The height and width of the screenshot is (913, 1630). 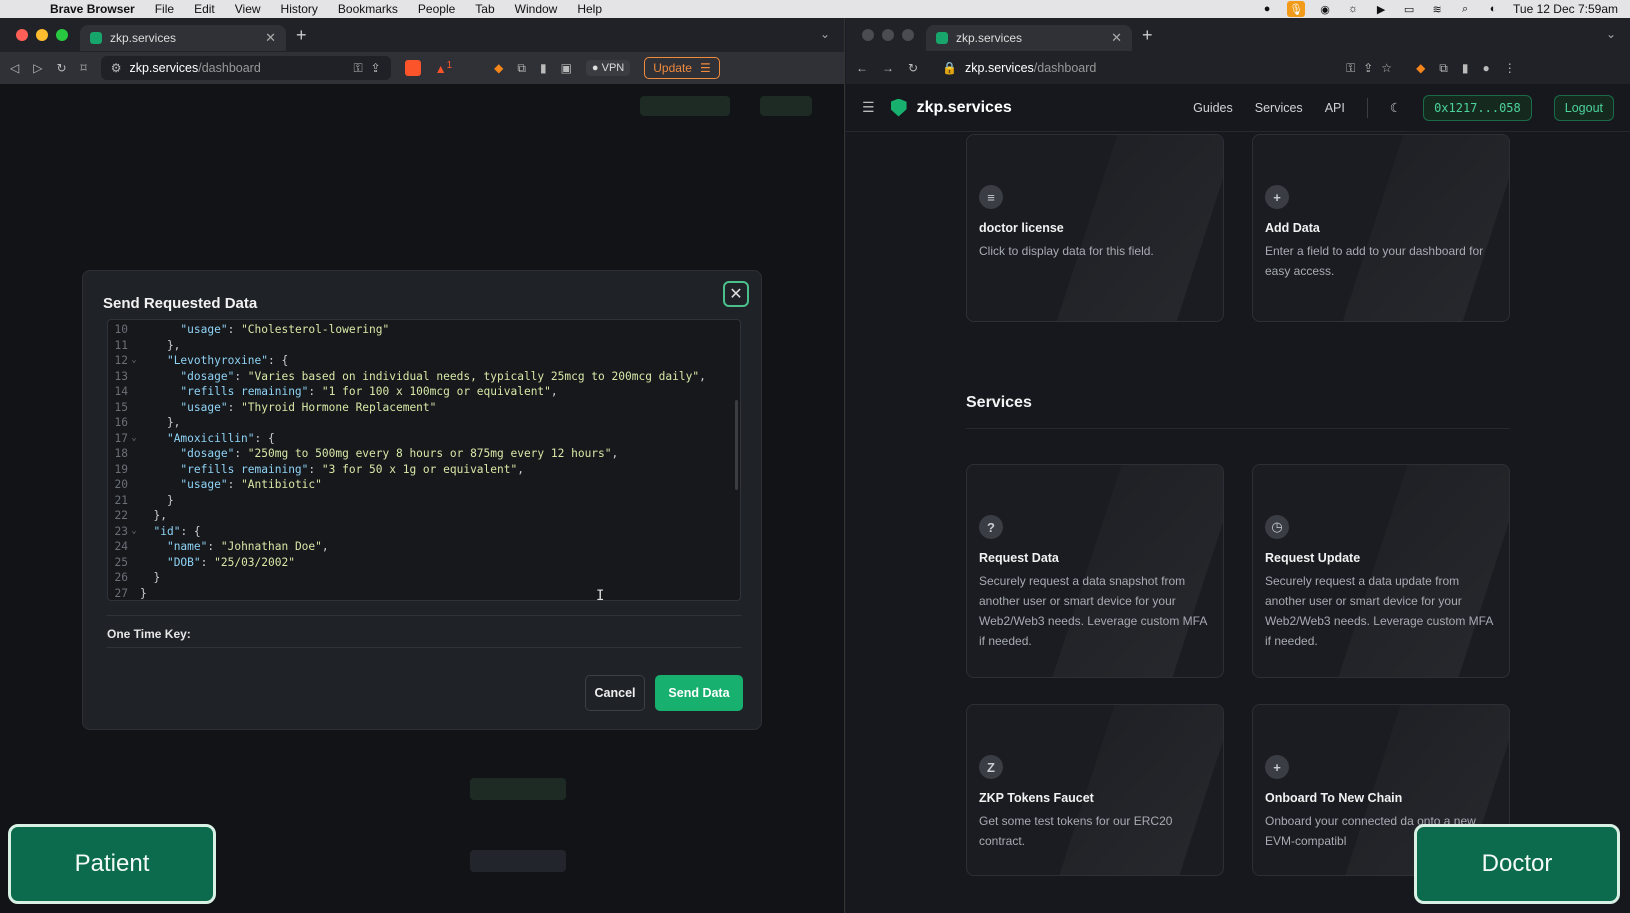 I want to click on brand-name: zkp.services, so click(x=964, y=108).